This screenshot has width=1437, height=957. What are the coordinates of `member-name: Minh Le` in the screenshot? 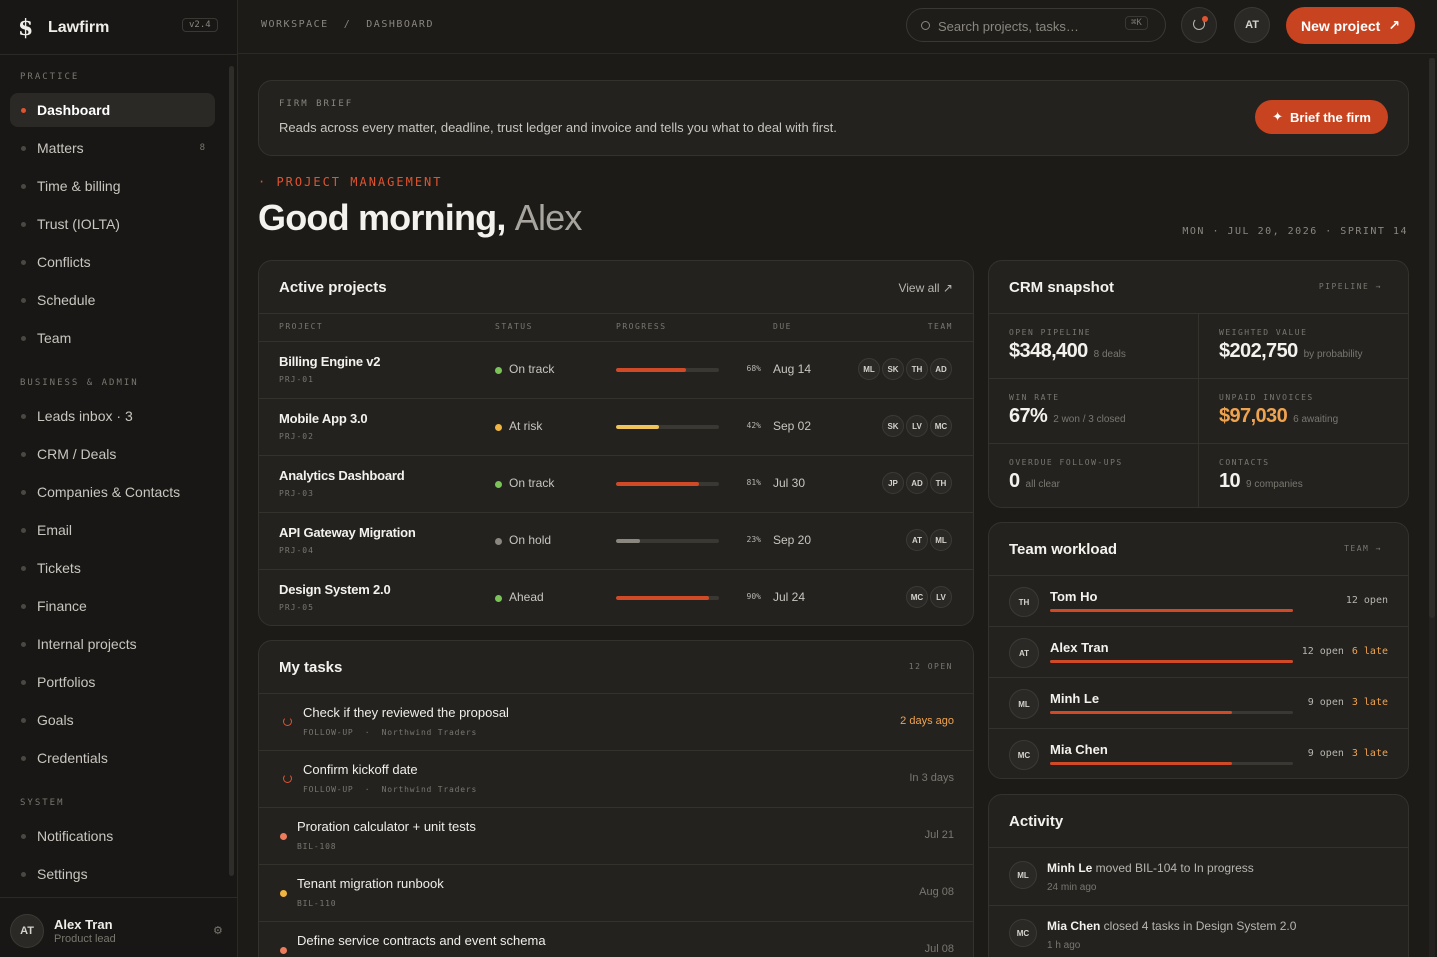 It's located at (1075, 698).